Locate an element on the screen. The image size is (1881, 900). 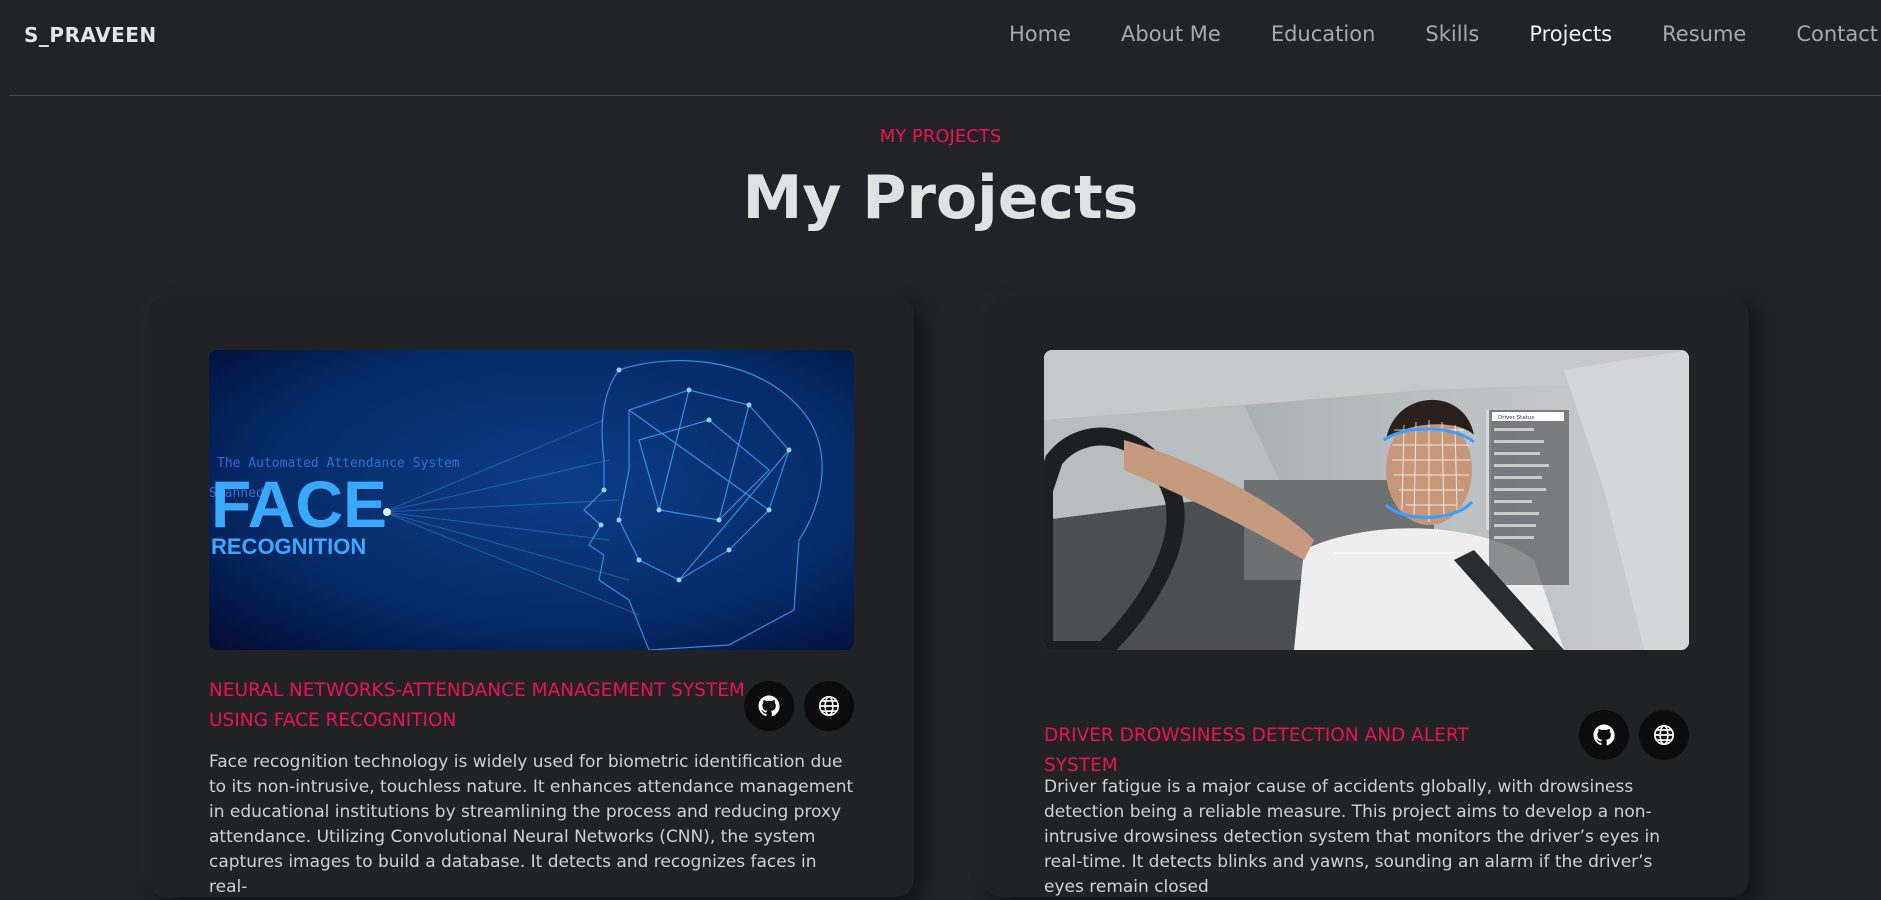
driver-photo-illustration: Driver Status is located at coordinates (1366, 500).